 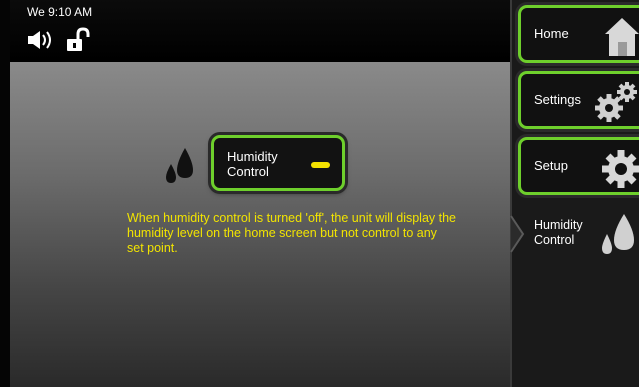 I want to click on sidebar-item-label: Setup, so click(x=551, y=165).